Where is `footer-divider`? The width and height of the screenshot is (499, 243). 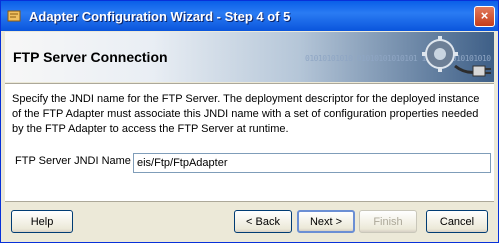
footer-divider is located at coordinates (249, 201).